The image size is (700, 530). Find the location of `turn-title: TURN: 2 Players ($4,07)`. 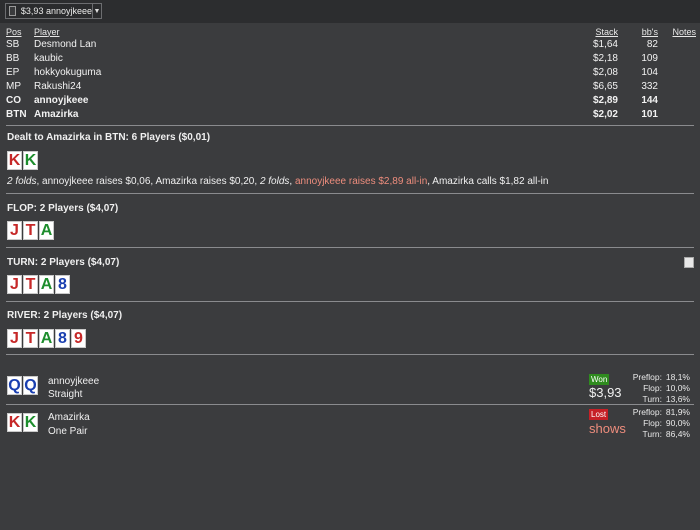

turn-title: TURN: 2 Players ($4,07) is located at coordinates (63, 262).